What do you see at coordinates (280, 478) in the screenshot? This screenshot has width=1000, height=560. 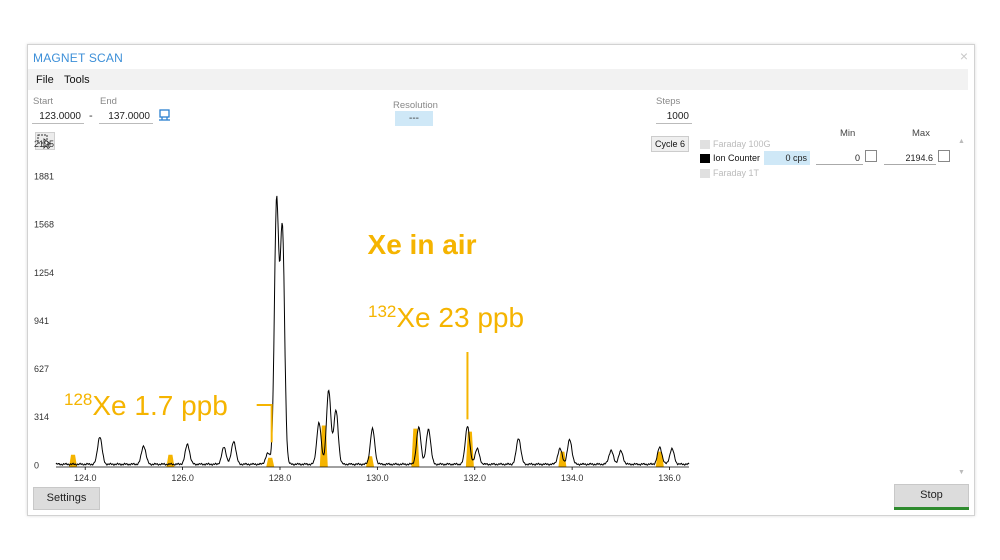 I see `x-tick-label: 128.0` at bounding box center [280, 478].